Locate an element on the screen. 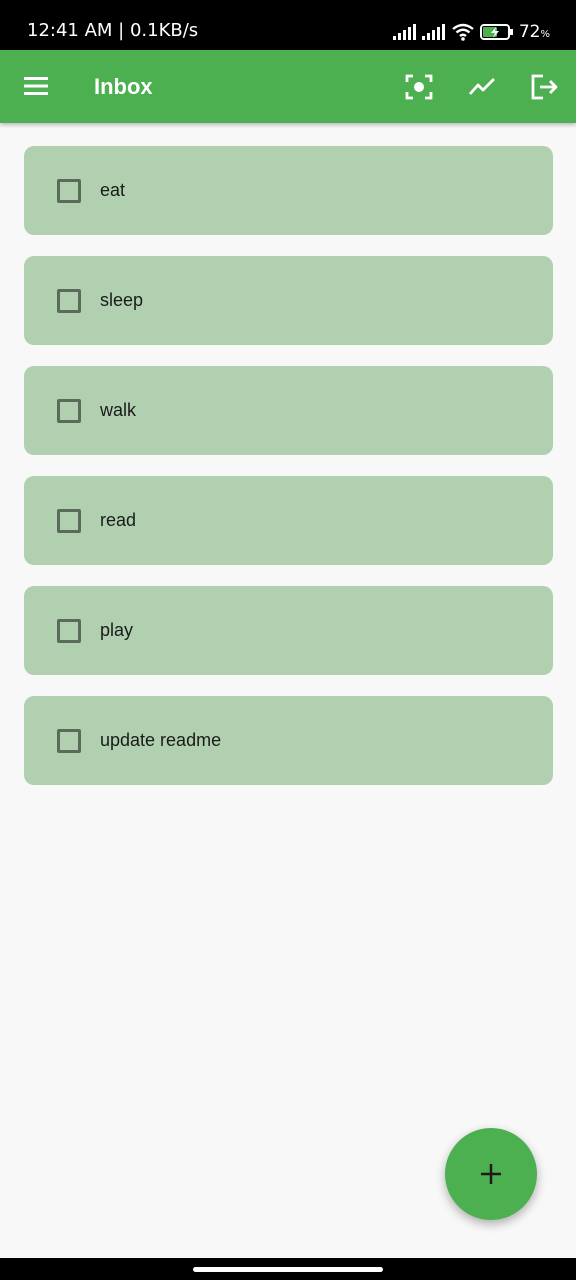 Image resolution: width=576 pixels, height=1280 pixels. task-label: walk is located at coordinates (118, 410).